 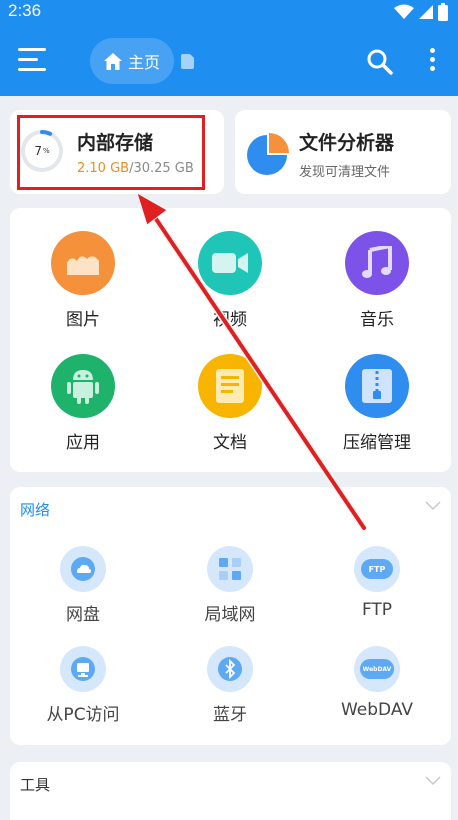 What do you see at coordinates (229, 13) in the screenshot?
I see `status-bar: 2:36` at bounding box center [229, 13].